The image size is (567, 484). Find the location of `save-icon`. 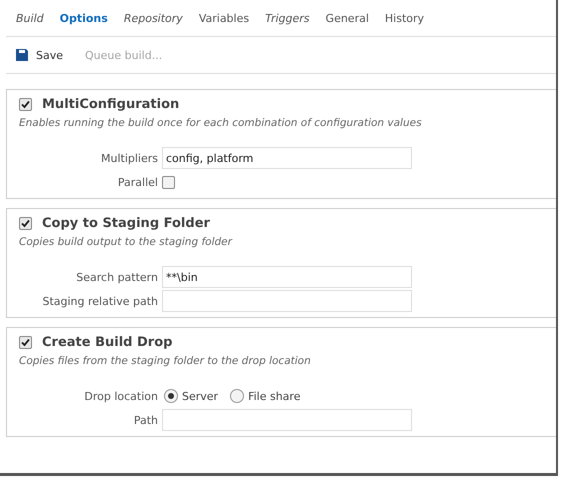

save-icon is located at coordinates (22, 55).